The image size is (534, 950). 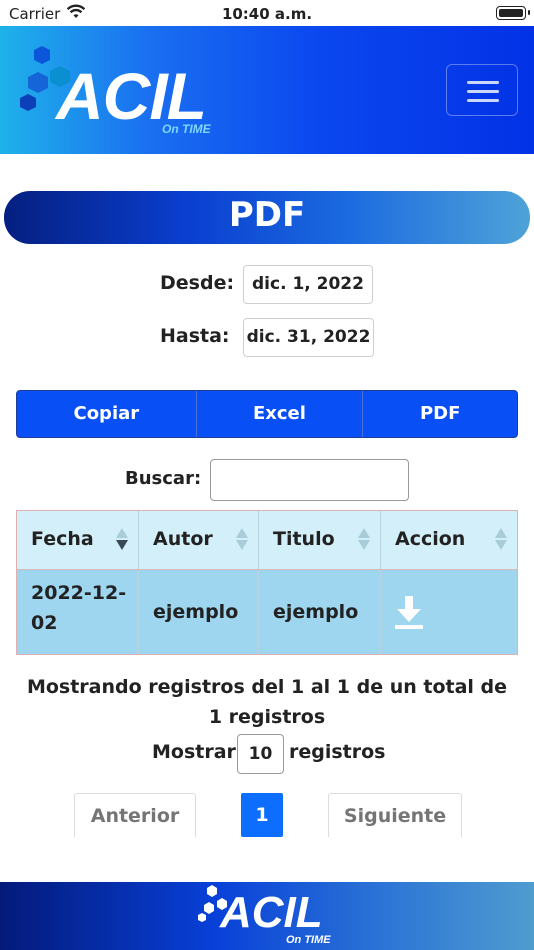 I want to click on footer-logo-wordmark: ACIL, so click(x=271, y=912).